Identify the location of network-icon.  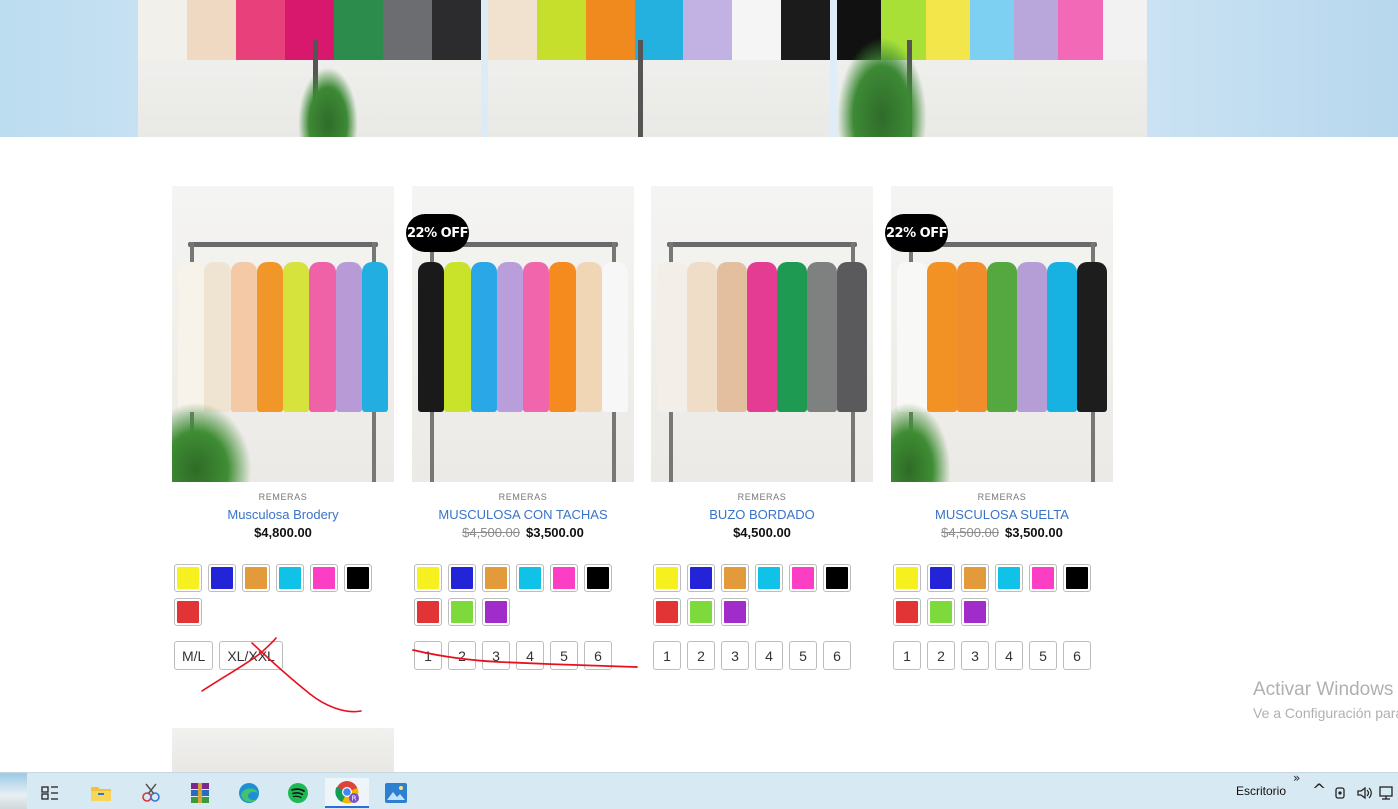
(1386, 793).